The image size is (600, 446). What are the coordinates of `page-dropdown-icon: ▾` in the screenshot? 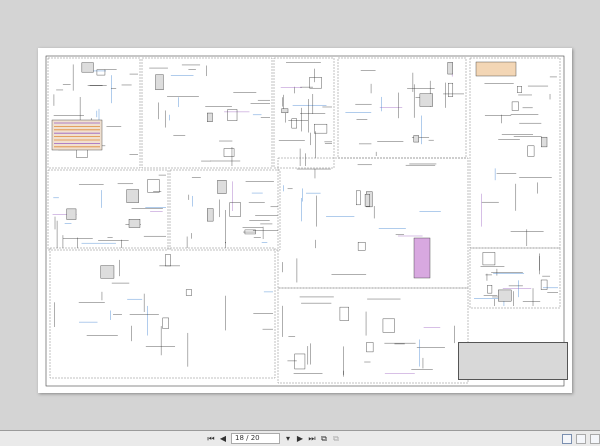 It's located at (288, 439).